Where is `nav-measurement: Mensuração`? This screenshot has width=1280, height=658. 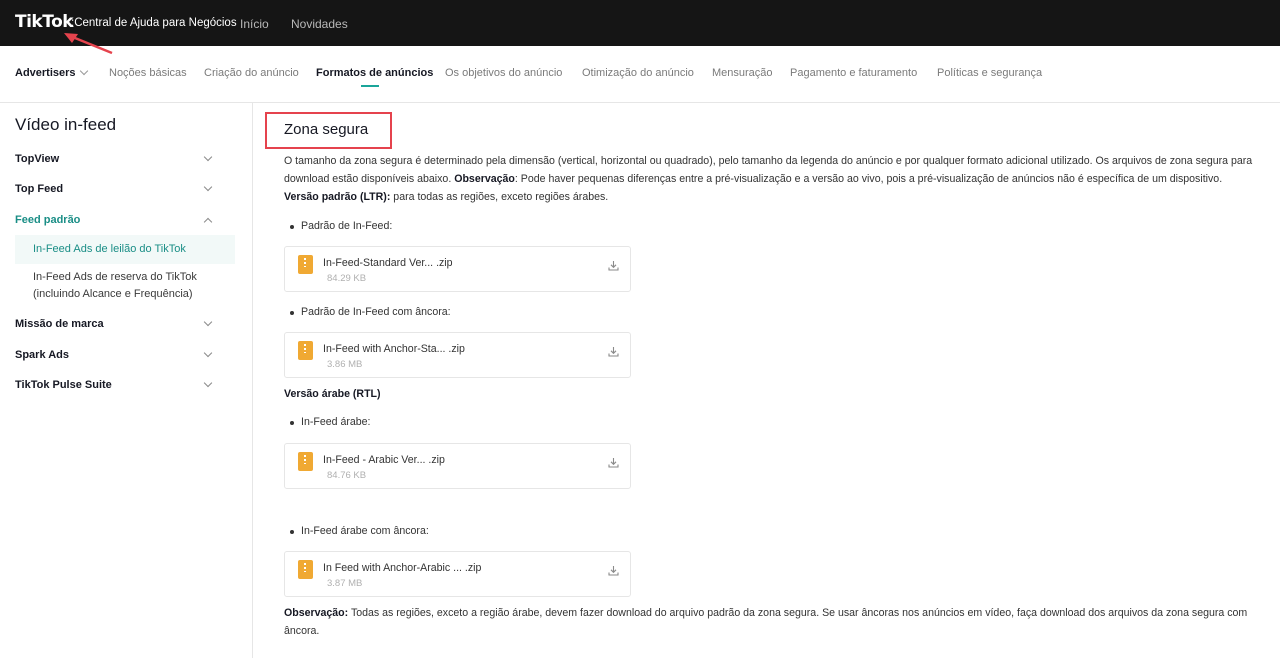 nav-measurement: Mensuração is located at coordinates (742, 73).